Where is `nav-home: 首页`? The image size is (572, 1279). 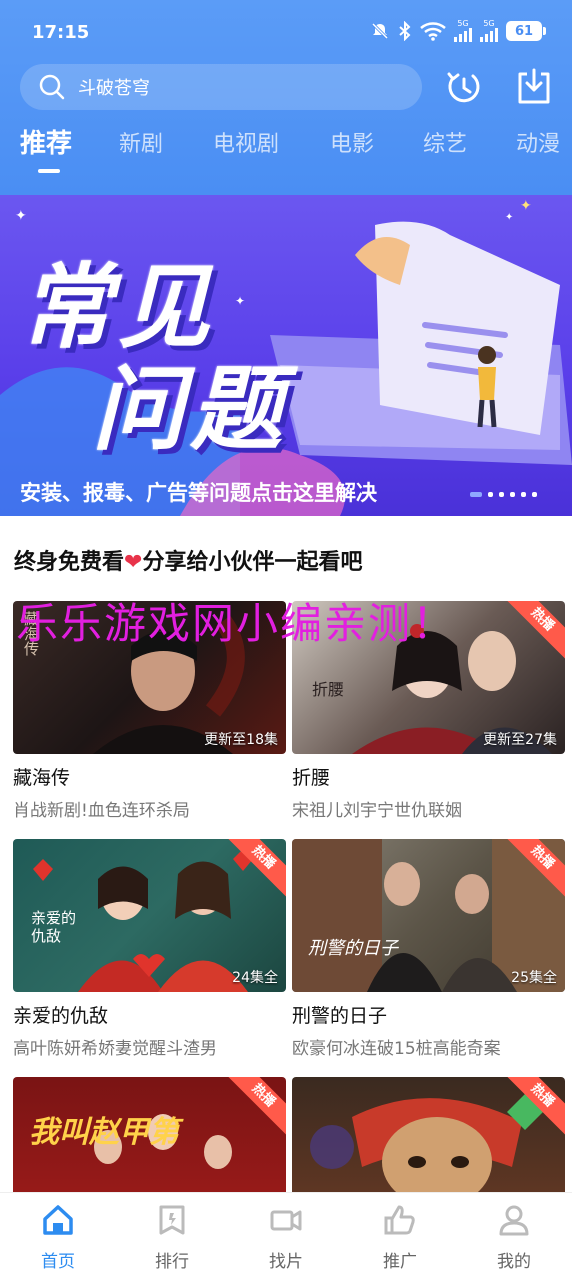 nav-home: 首页 is located at coordinates (58, 1237).